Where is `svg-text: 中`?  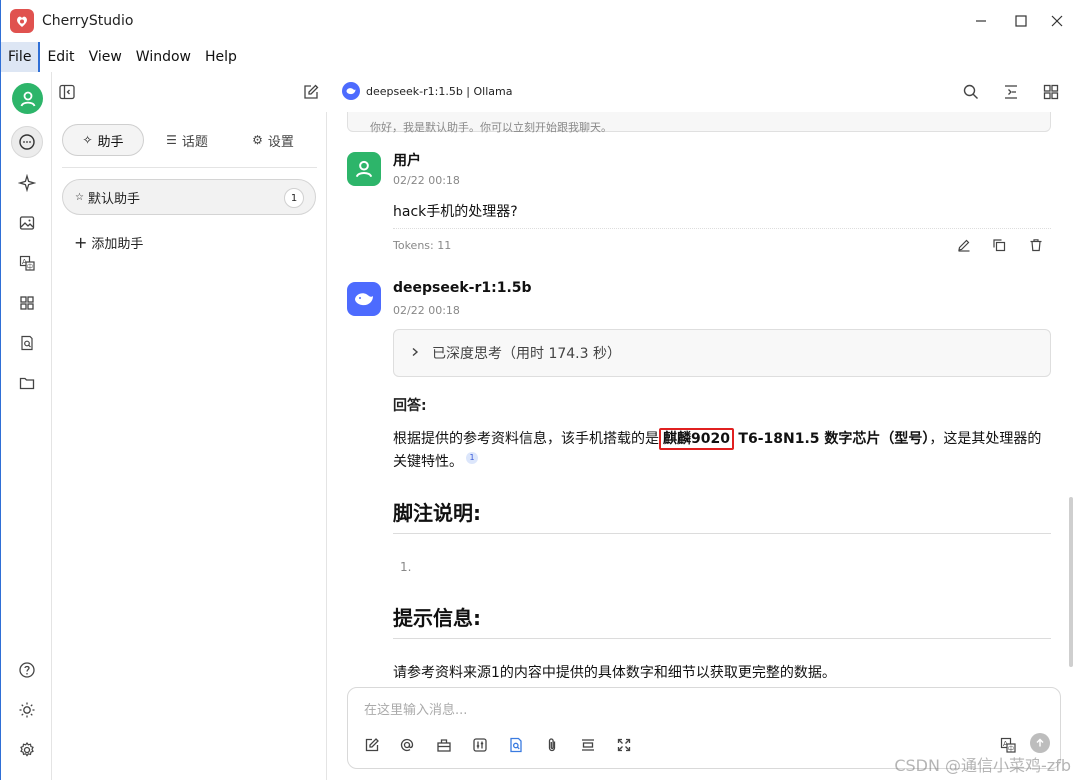 svg-text: 中 is located at coordinates (30, 267).